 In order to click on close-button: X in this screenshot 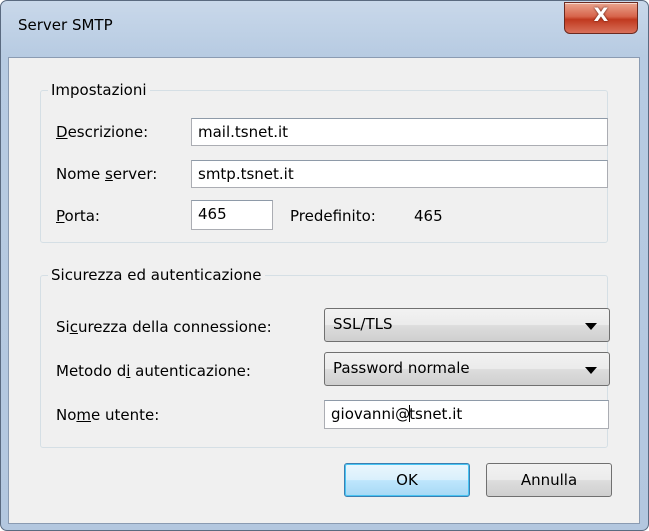, I will do `click(601, 18)`.